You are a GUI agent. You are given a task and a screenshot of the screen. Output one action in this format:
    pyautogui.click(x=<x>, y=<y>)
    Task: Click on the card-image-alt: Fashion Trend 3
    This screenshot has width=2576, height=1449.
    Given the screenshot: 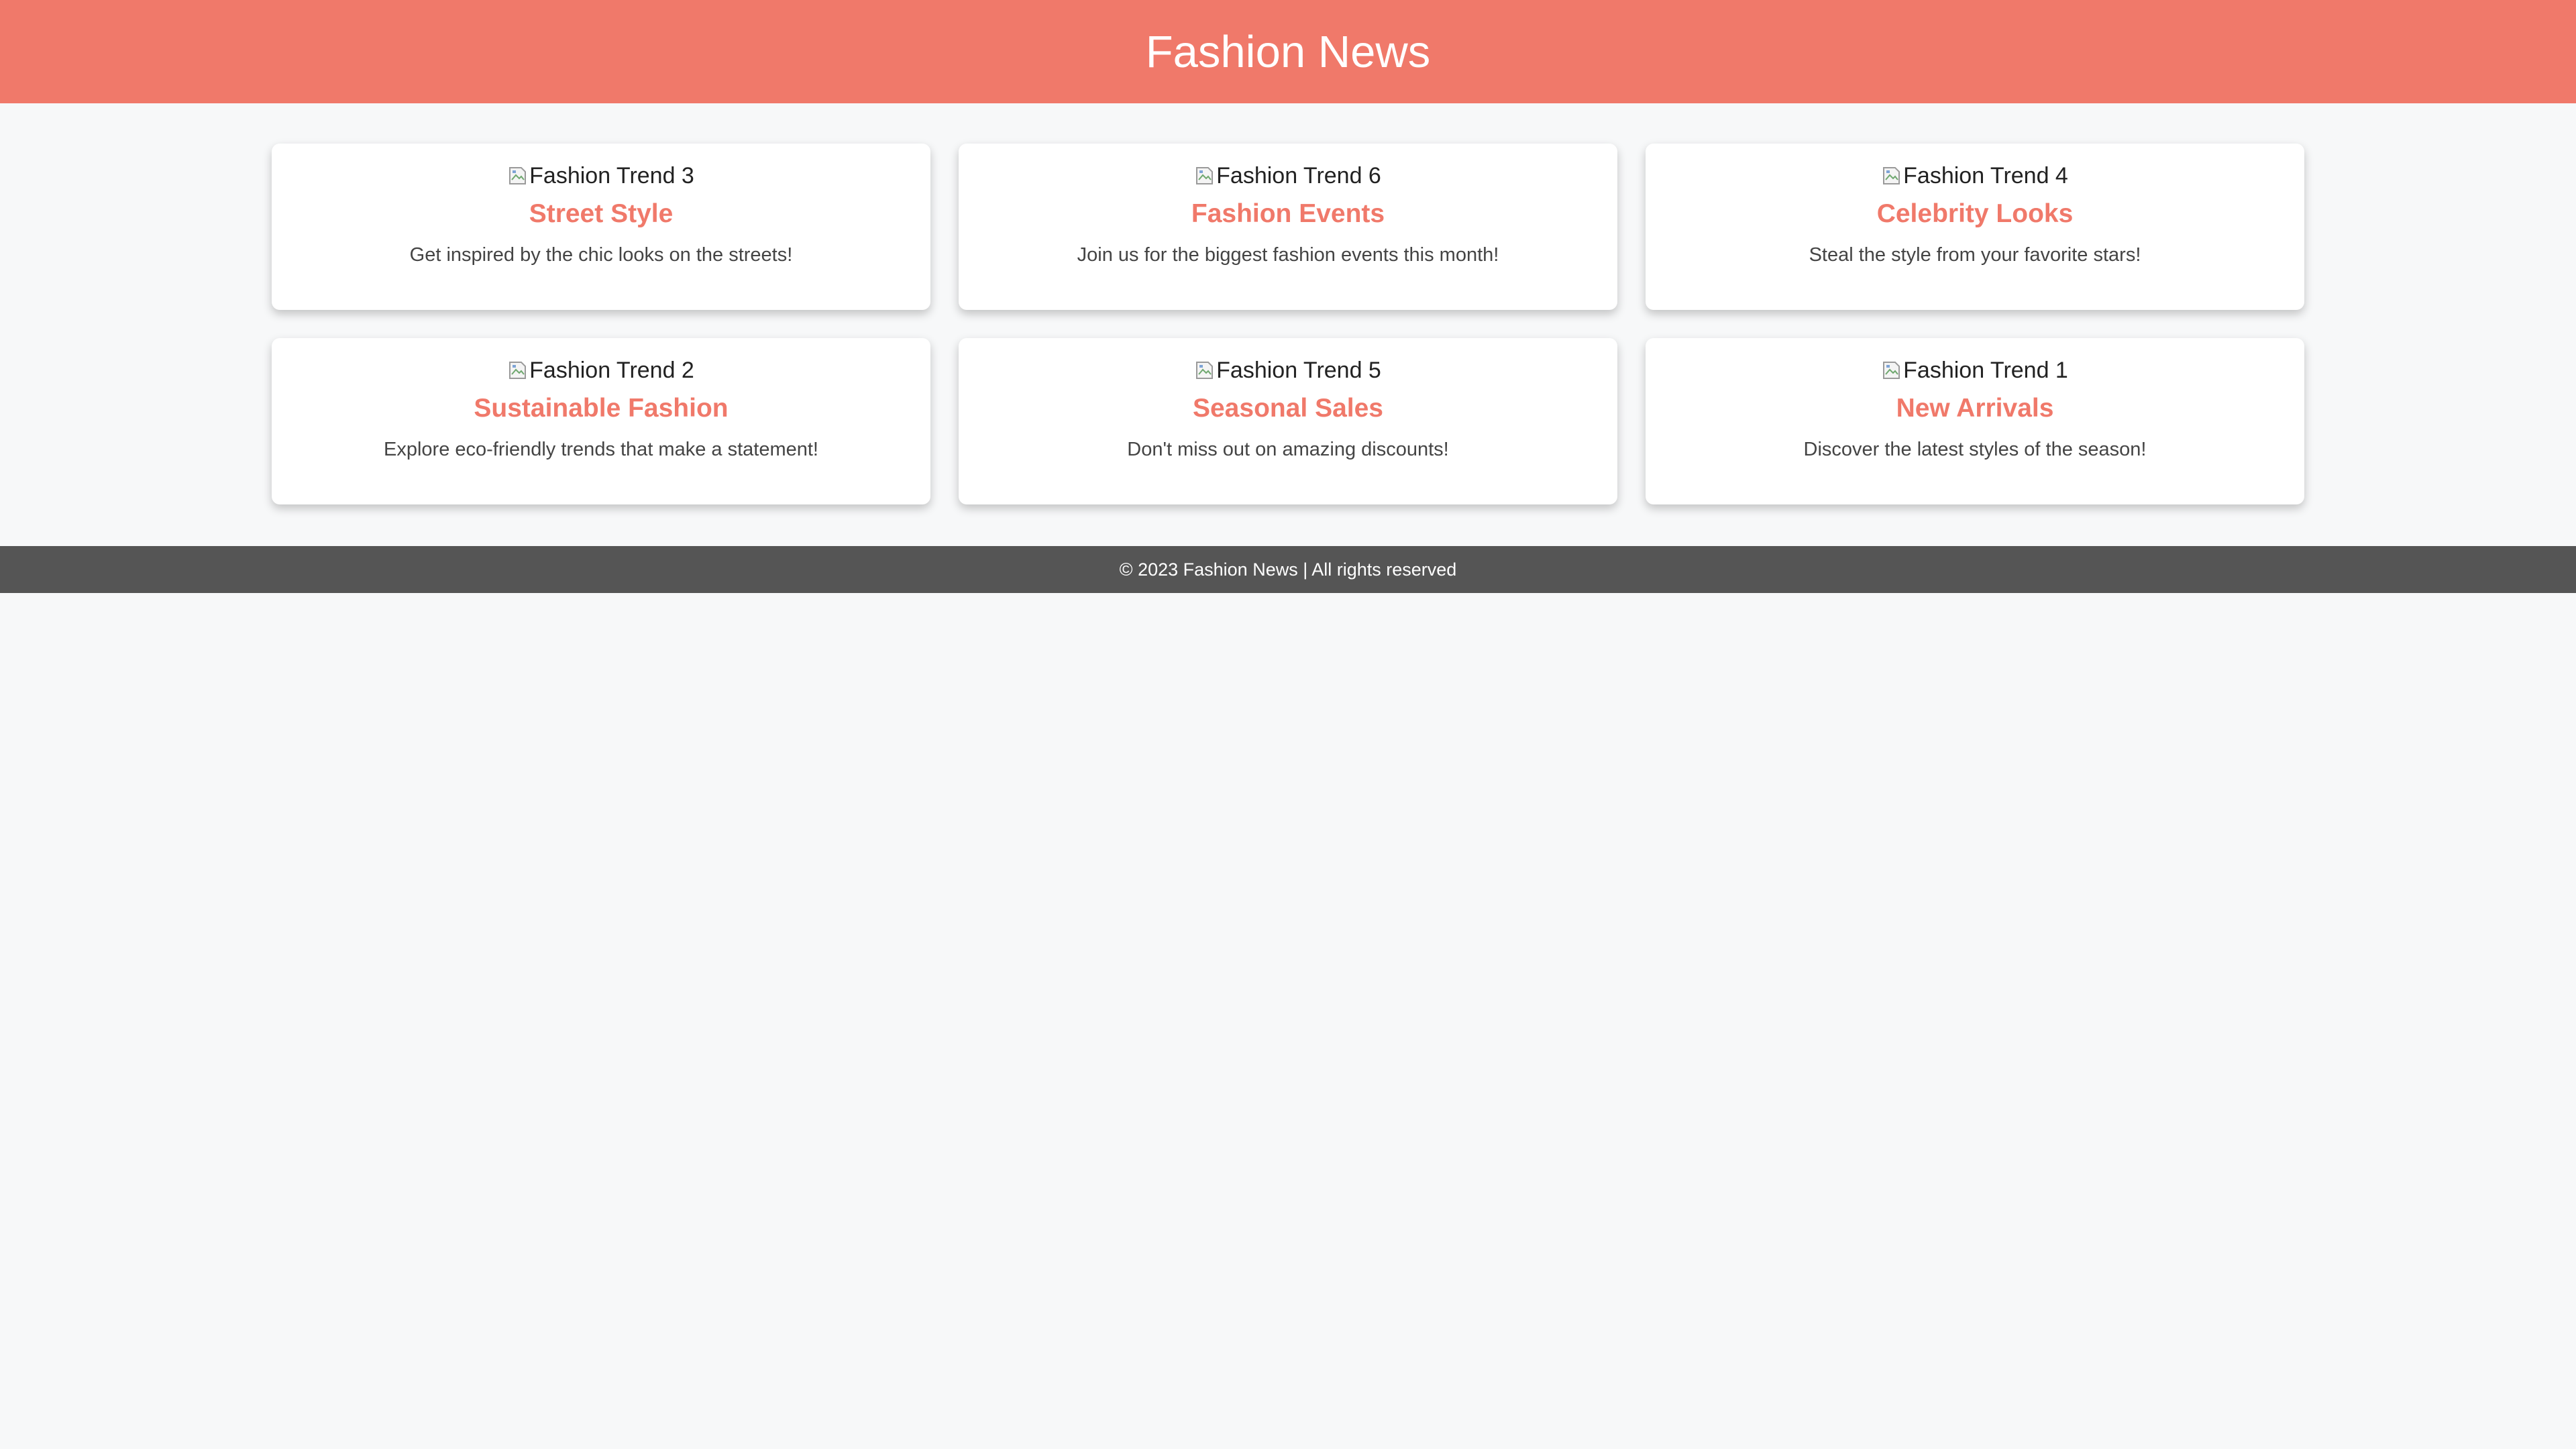 What is the action you would take?
    pyautogui.click(x=611, y=176)
    